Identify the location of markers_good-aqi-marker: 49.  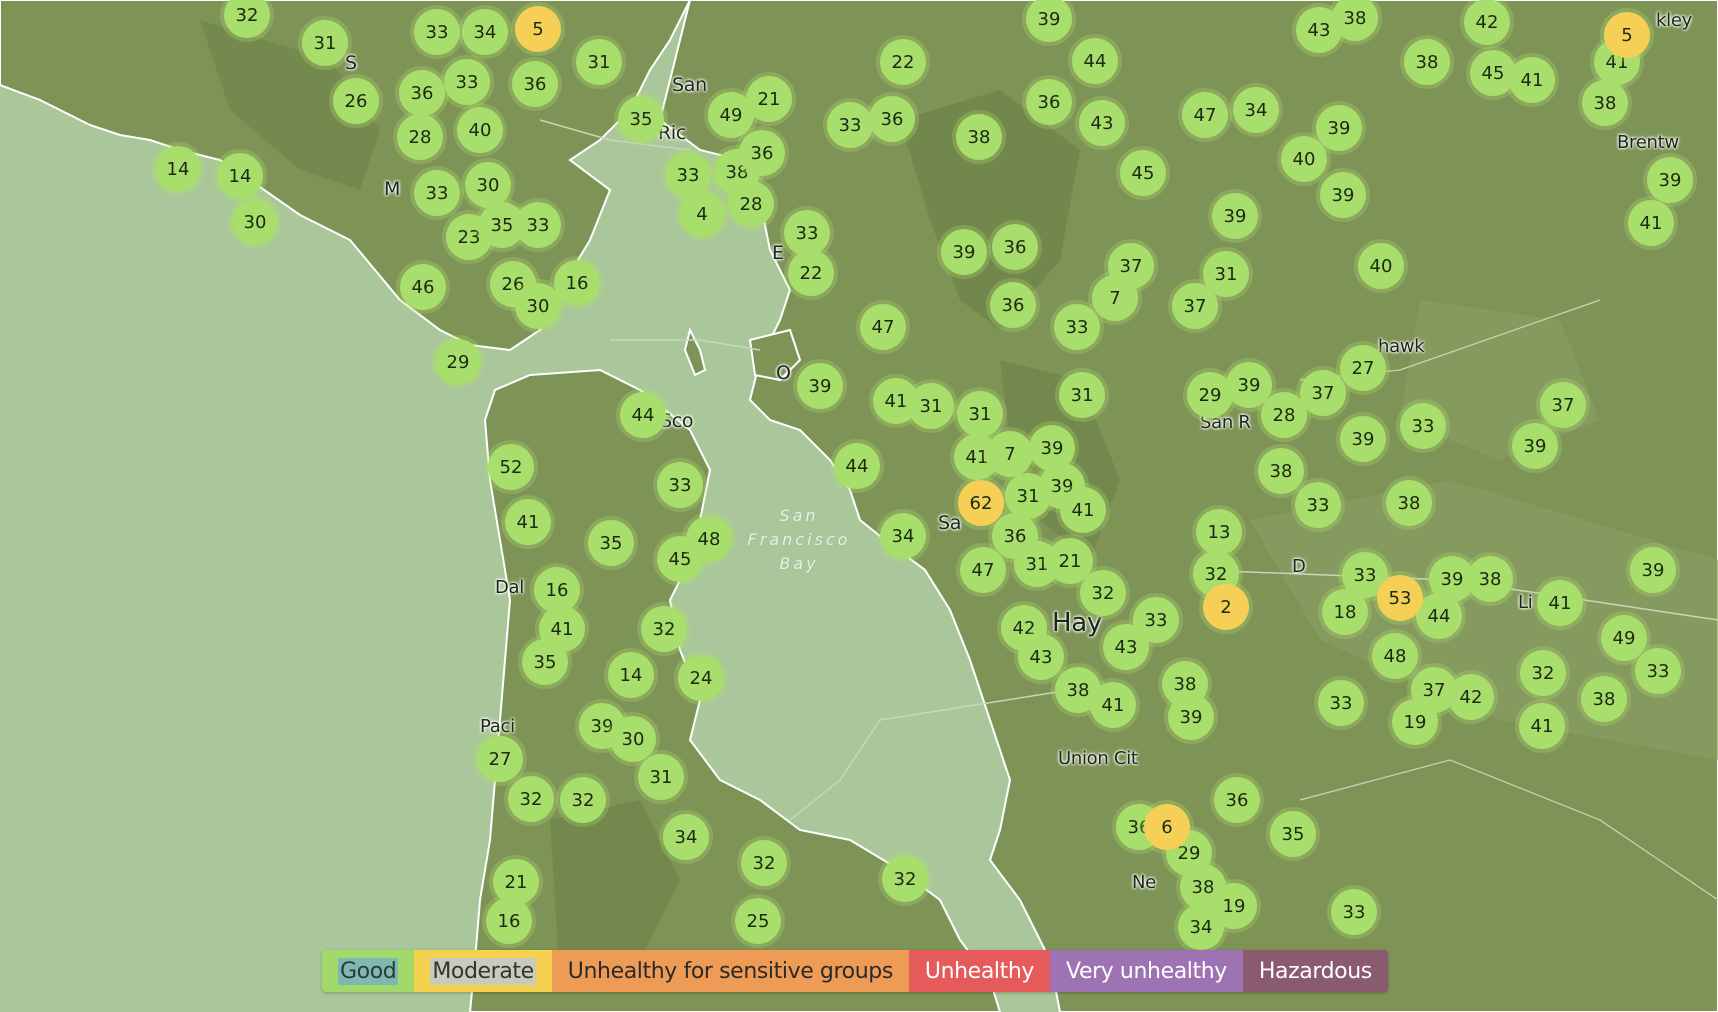
(1624, 638).